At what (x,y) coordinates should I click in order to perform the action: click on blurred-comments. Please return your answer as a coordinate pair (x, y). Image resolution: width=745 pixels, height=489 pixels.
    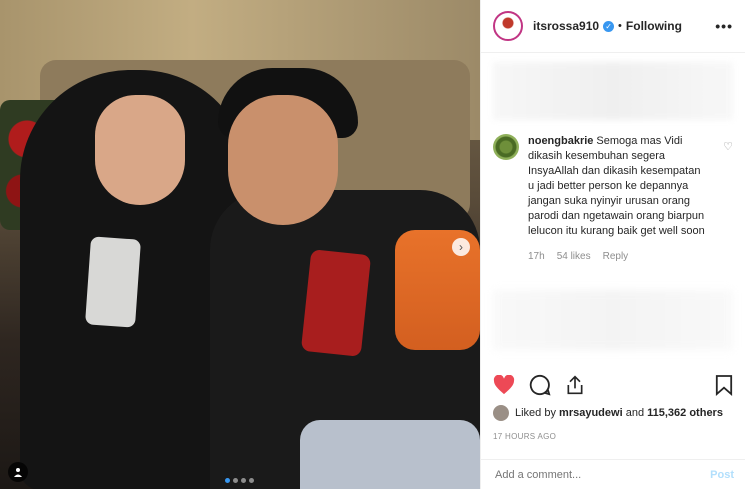
    Looking at the image, I should click on (613, 320).